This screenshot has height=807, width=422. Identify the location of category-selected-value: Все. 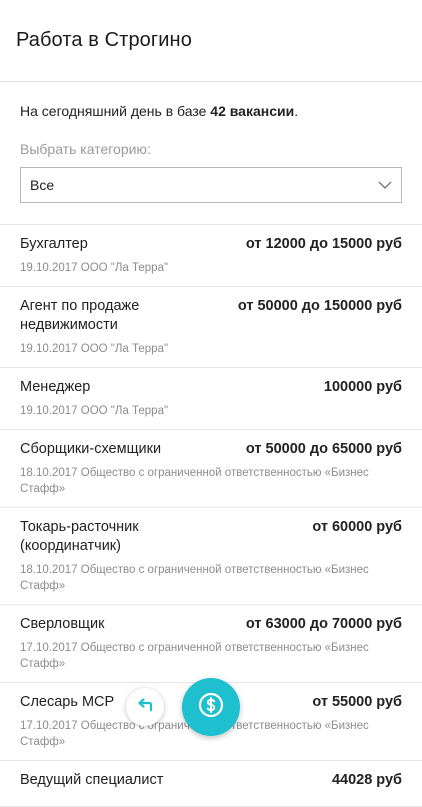
(42, 185).